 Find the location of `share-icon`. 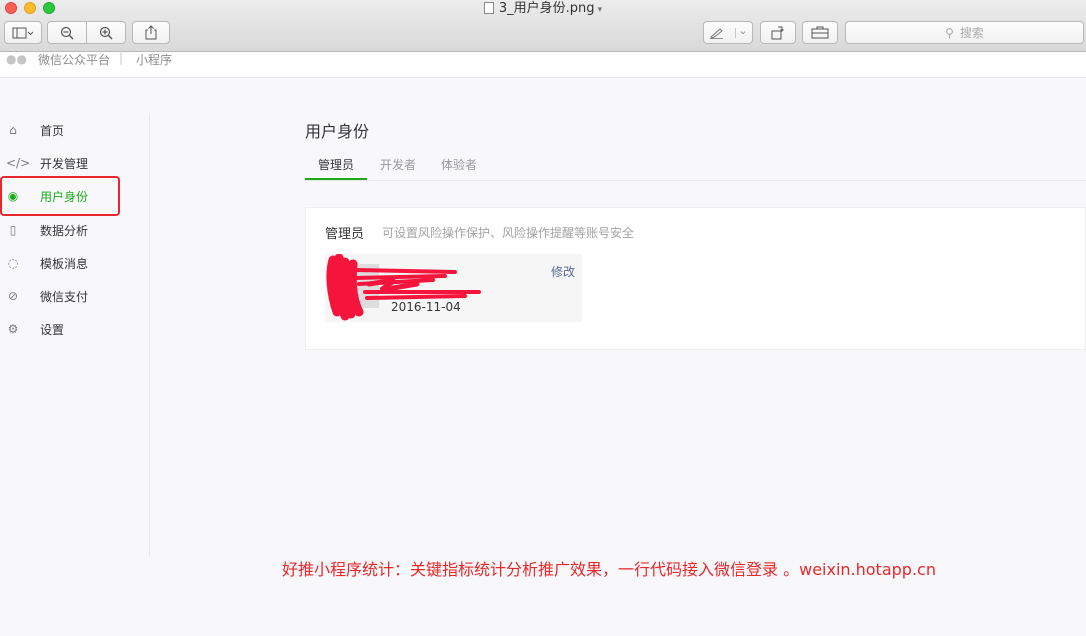

share-icon is located at coordinates (151, 32).